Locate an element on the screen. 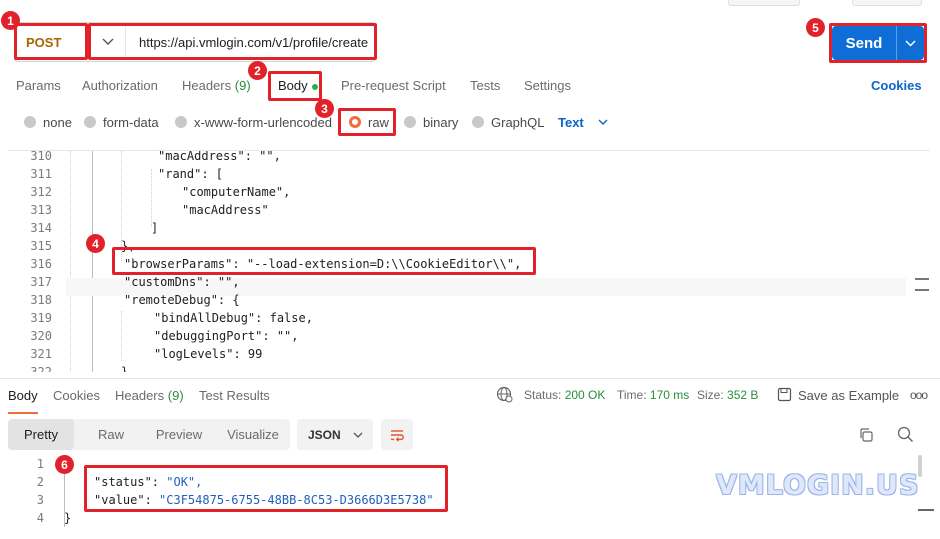 The image size is (940, 539). tab-body: Body is located at coordinates (298, 87).